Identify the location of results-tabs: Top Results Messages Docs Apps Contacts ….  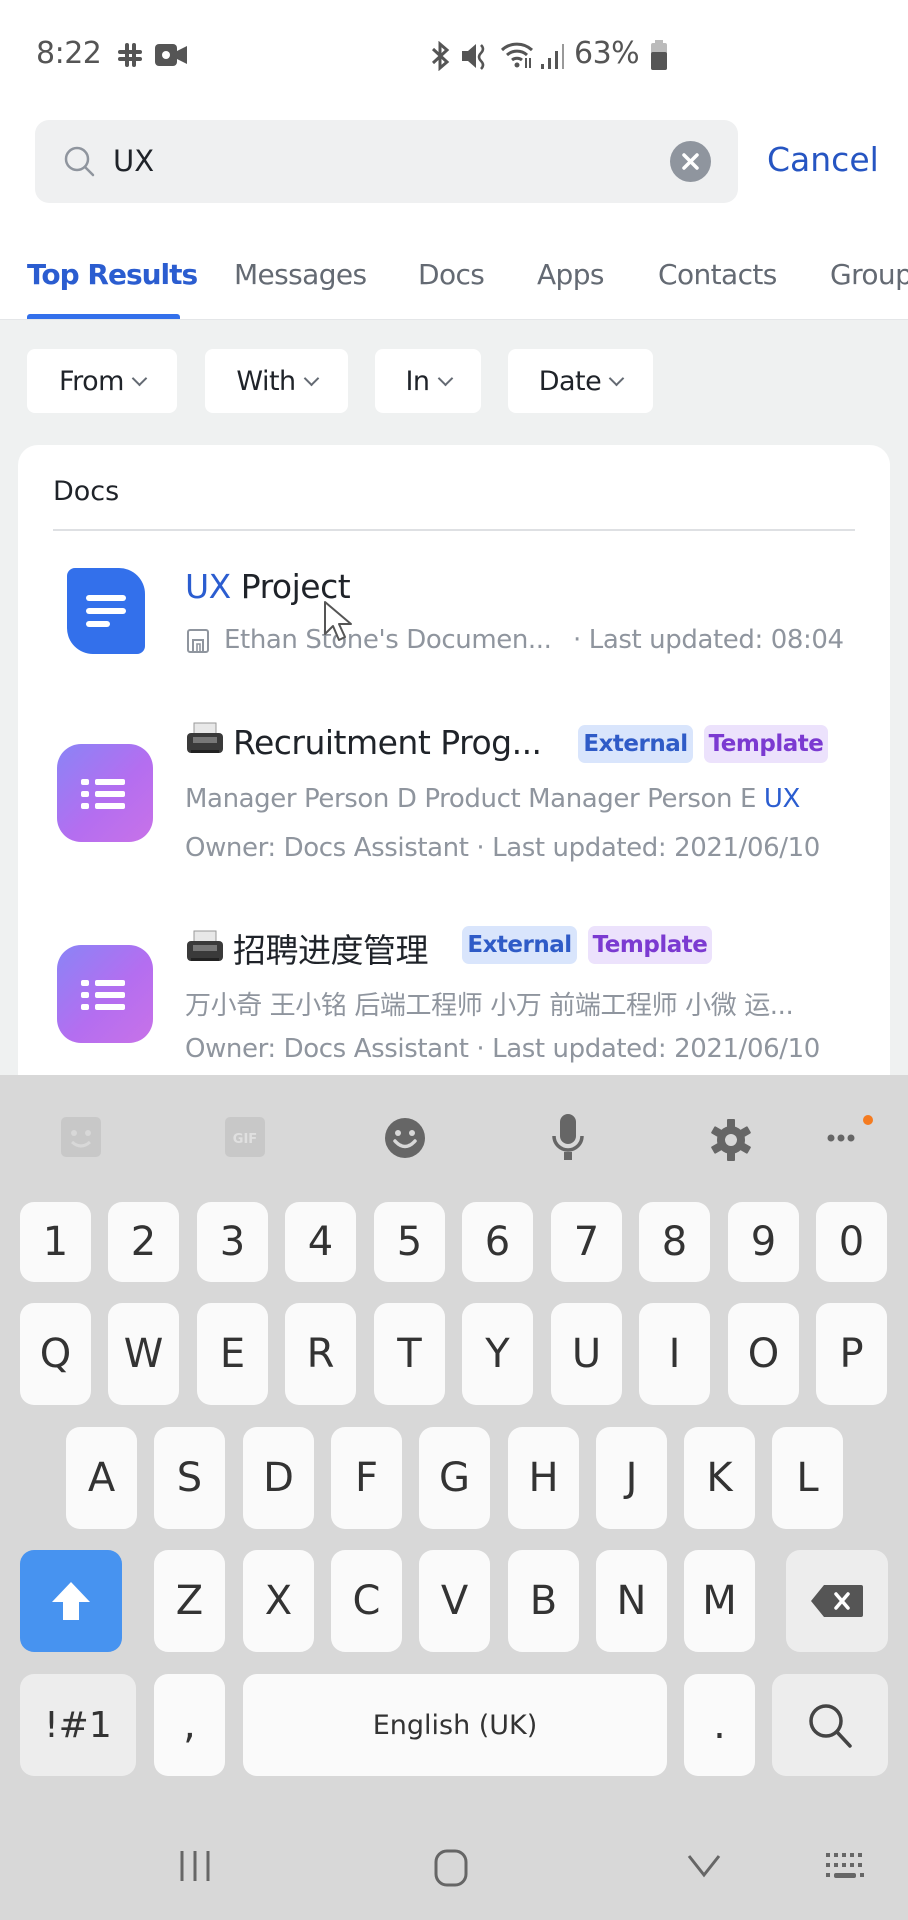
(454, 285).